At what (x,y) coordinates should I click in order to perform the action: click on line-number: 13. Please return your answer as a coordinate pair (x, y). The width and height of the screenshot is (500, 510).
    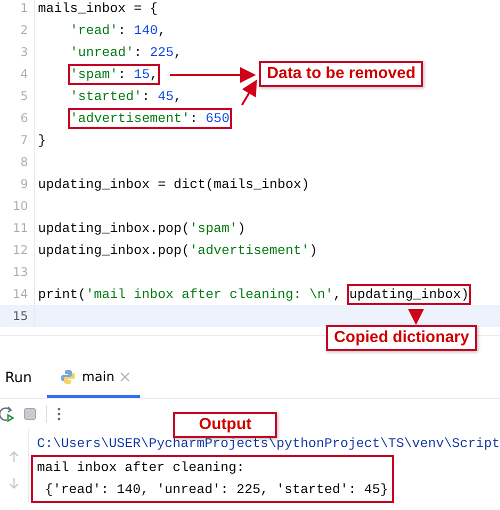
    Looking at the image, I should click on (20, 272).